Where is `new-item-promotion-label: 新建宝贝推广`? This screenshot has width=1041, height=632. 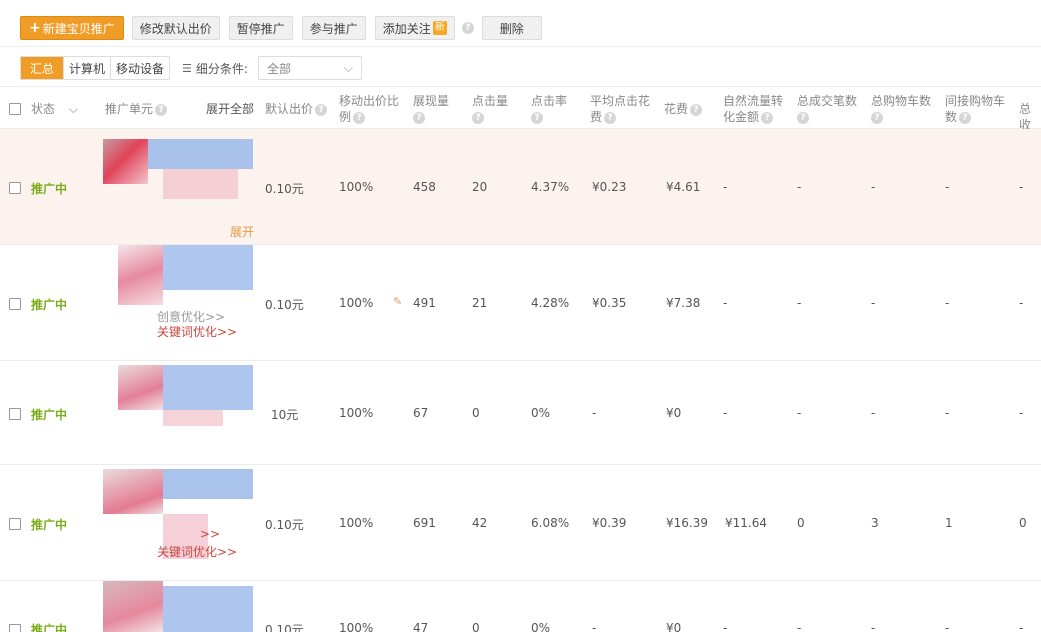
new-item-promotion-label: 新建宝贝推广 is located at coordinates (78, 28).